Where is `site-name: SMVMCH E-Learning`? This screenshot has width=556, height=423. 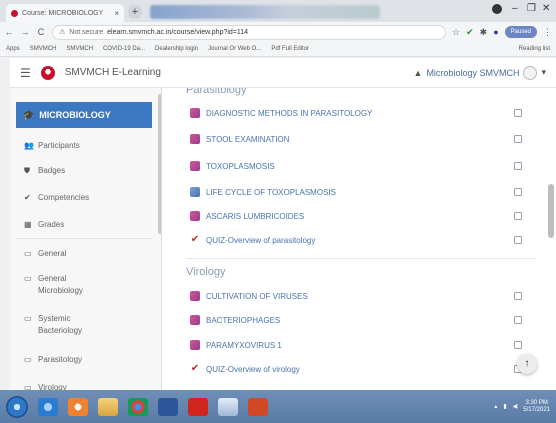 site-name: SMVMCH E-Learning is located at coordinates (113, 72).